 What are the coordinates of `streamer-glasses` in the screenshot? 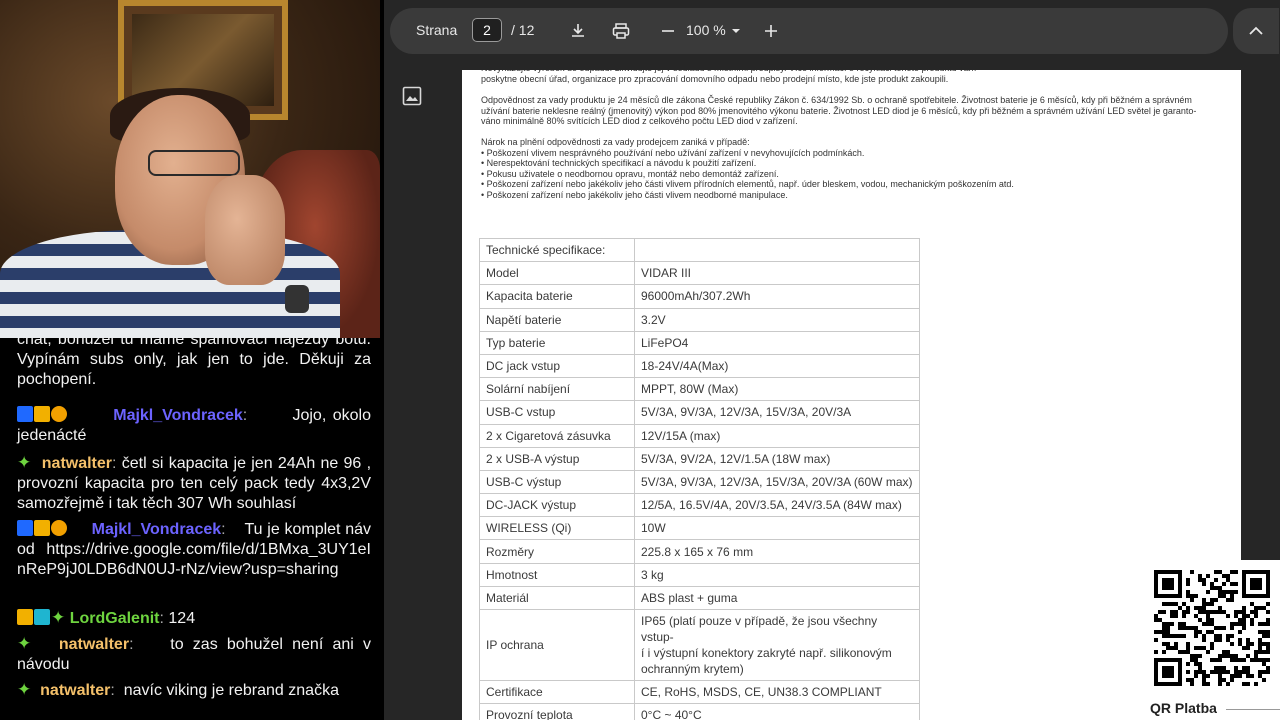 It's located at (194, 163).